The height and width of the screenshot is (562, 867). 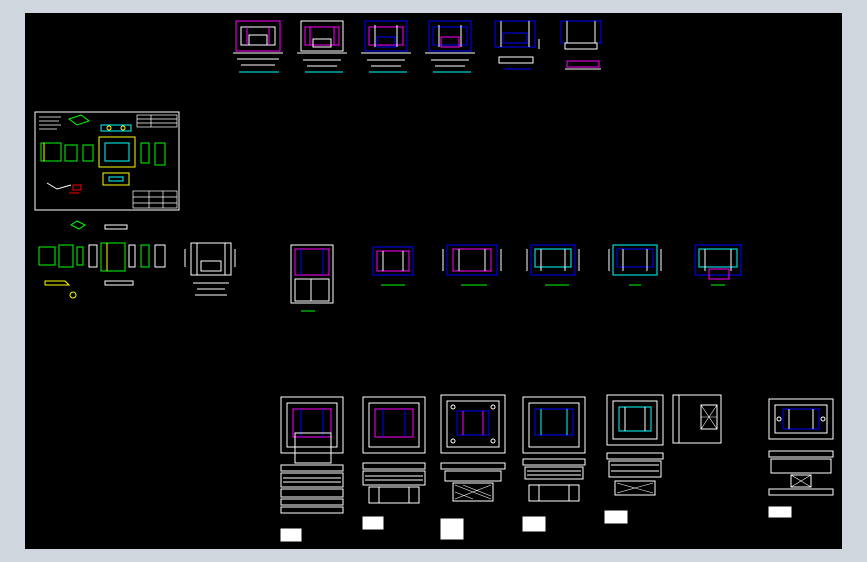 I want to click on top-views-row, so click(x=417, y=46).